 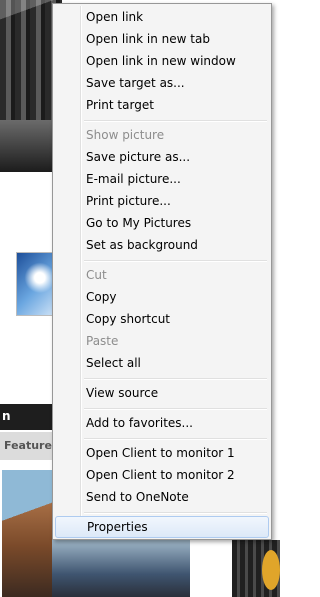 I want to click on menu-item-show-picture: Show picture, so click(x=125, y=135).